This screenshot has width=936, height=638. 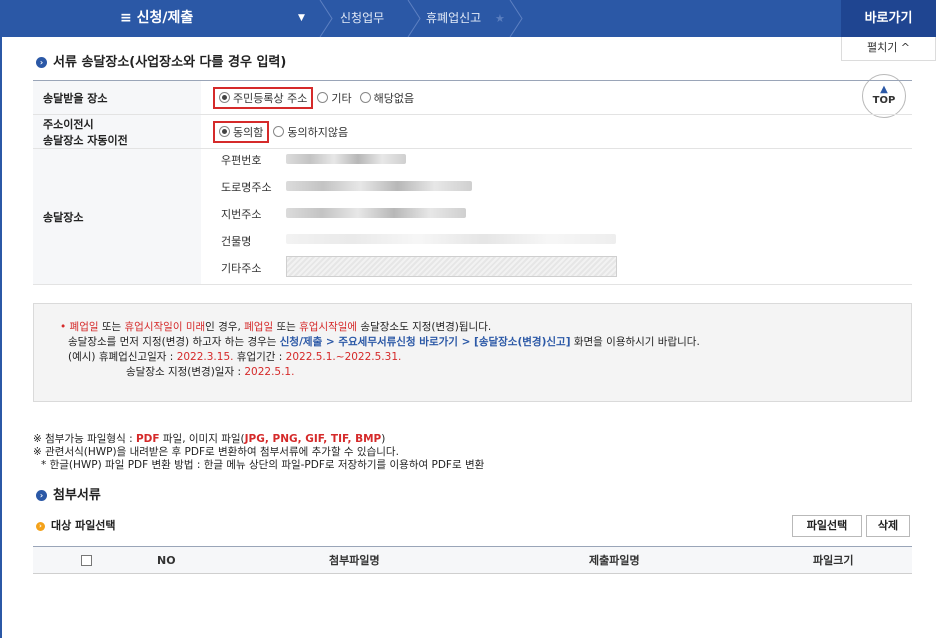 What do you see at coordinates (117, 97) in the screenshot?
I see `place-label: 송달받을 장소` at bounding box center [117, 97].